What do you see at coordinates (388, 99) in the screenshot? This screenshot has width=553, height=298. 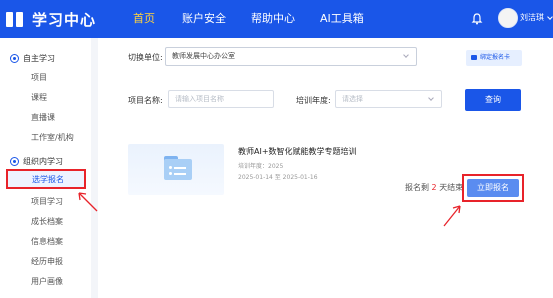 I see `year-select: 请选择` at bounding box center [388, 99].